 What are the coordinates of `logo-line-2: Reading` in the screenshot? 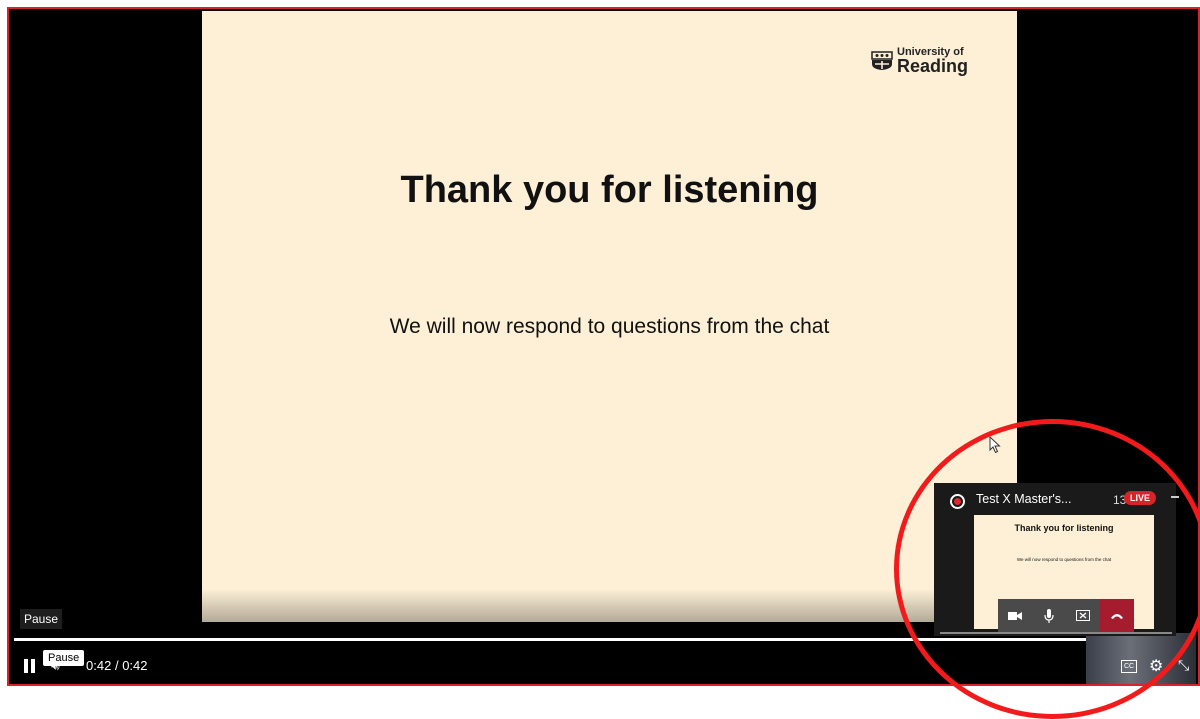 It's located at (933, 66).